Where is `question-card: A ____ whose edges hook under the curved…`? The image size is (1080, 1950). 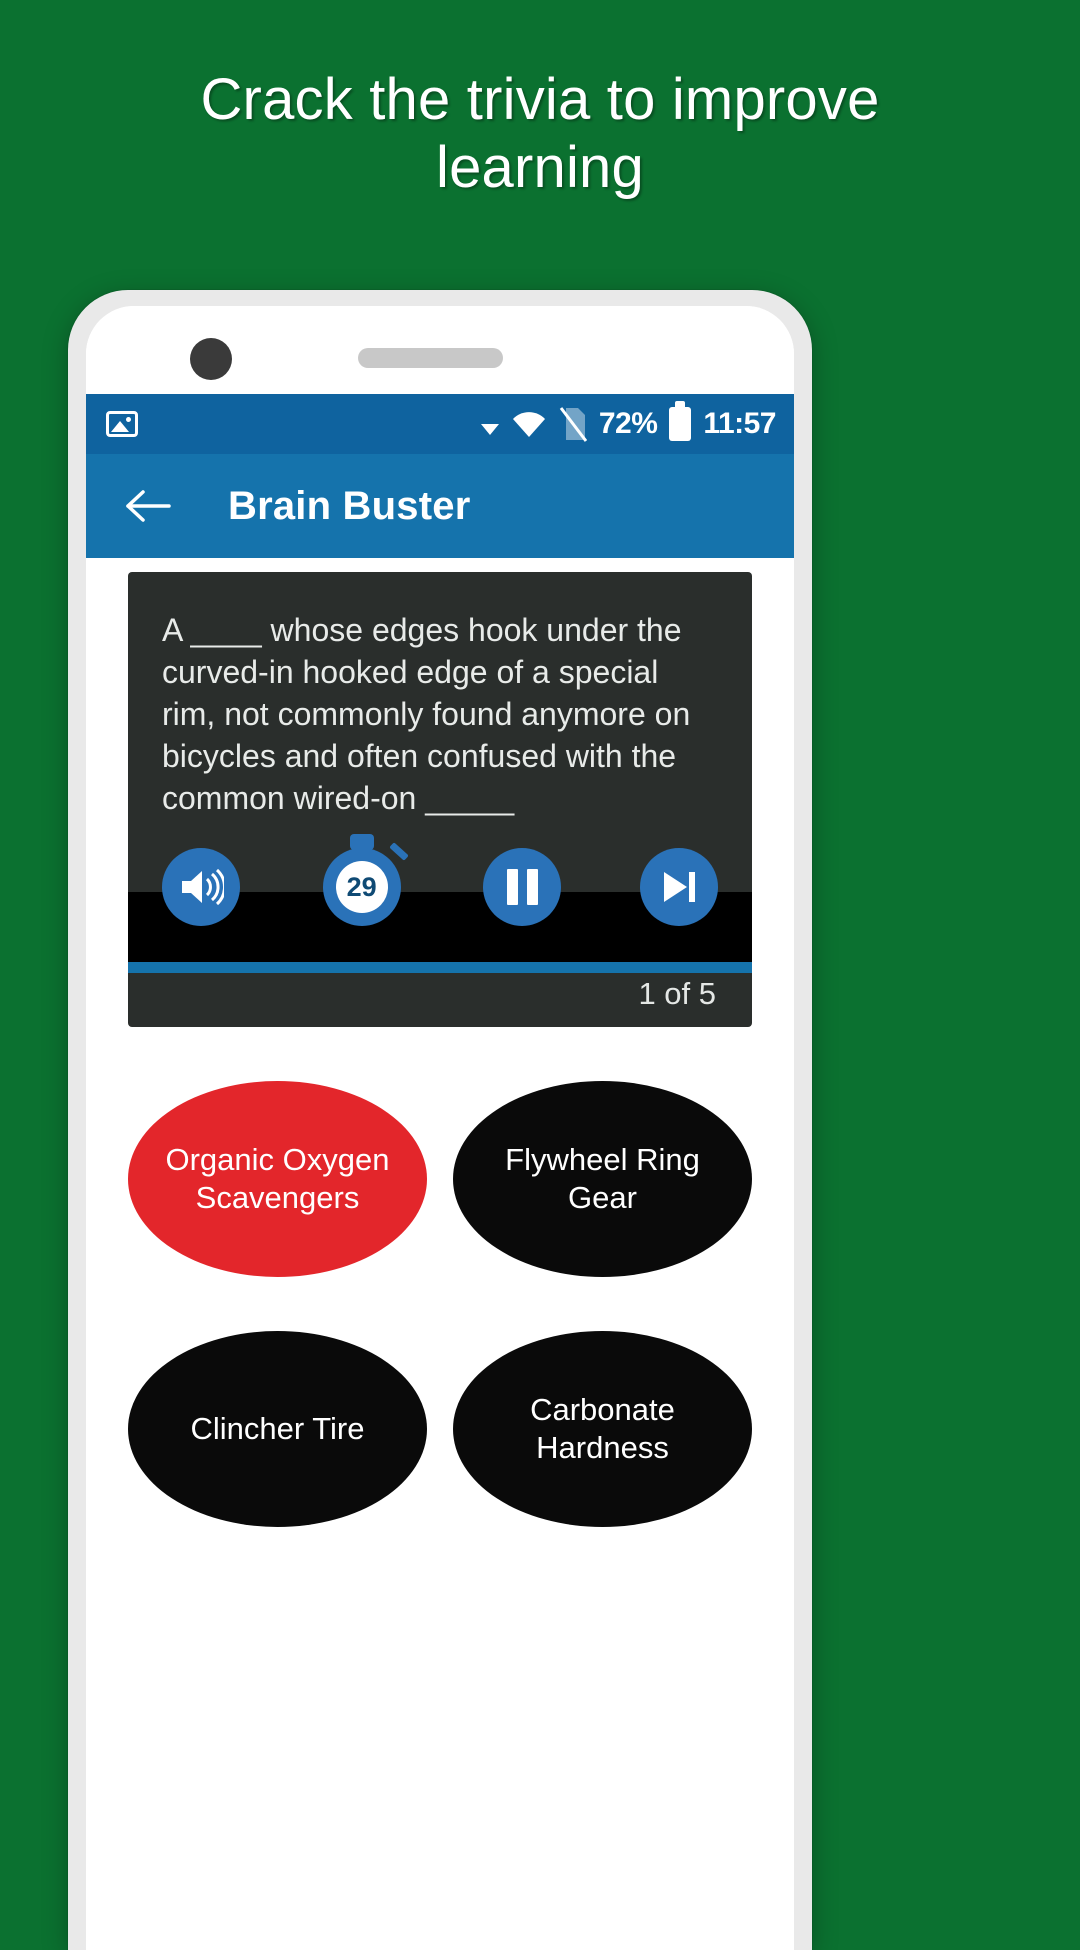 question-card: A ____ whose edges hook under the curved… is located at coordinates (440, 799).